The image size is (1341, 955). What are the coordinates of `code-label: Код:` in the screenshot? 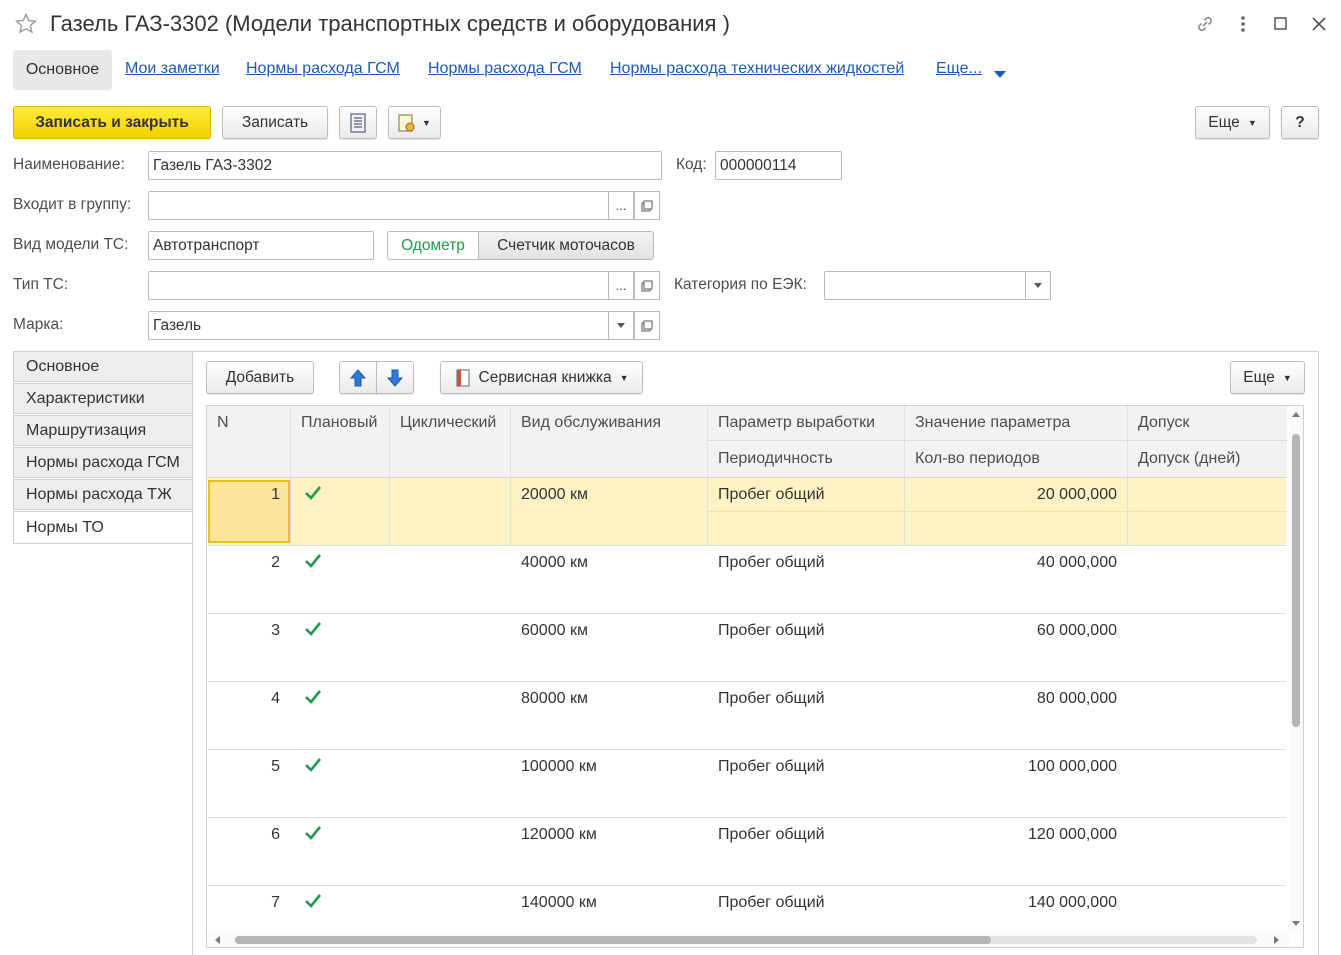 It's located at (691, 164).